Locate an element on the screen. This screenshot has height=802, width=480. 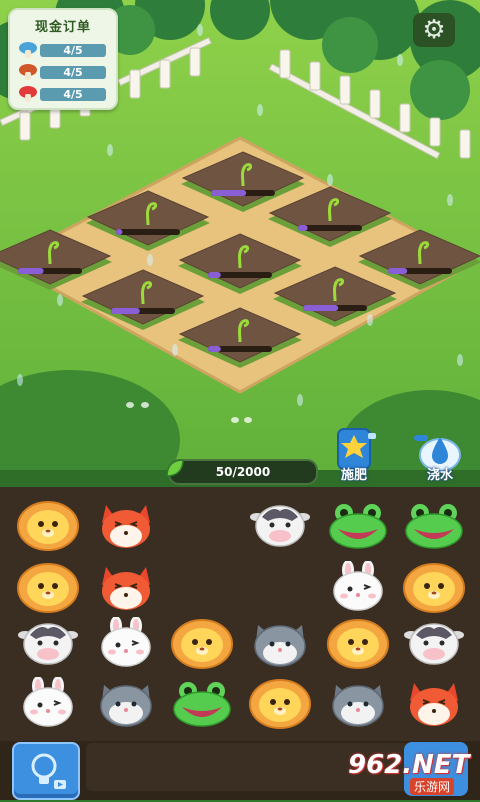
fertilize-label: 施肥 is located at coordinates (353, 475).